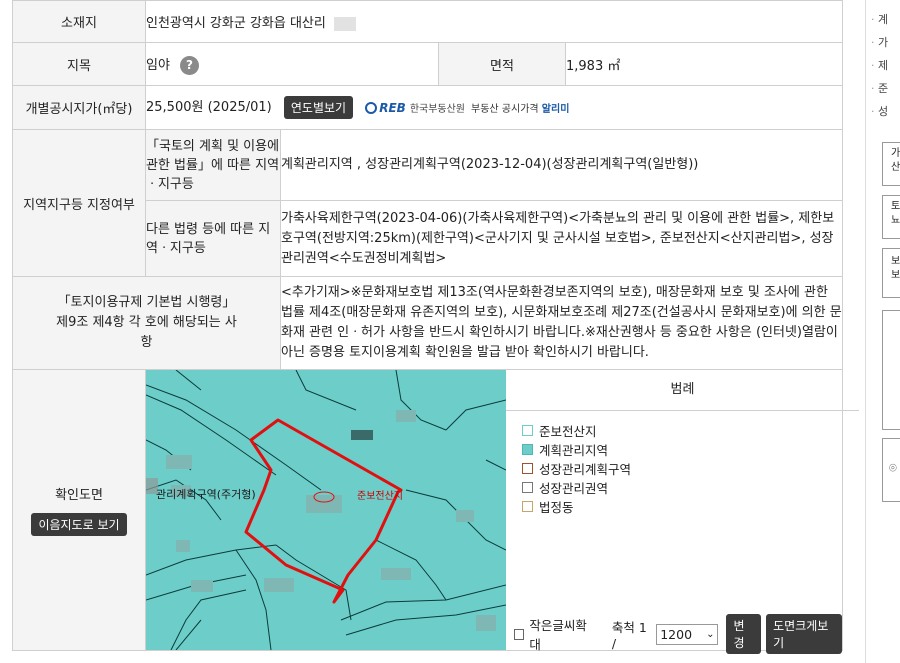 The width and height of the screenshot is (900, 663). Describe the element at coordinates (744, 634) in the screenshot. I see `change-scale-button: 변경` at that location.